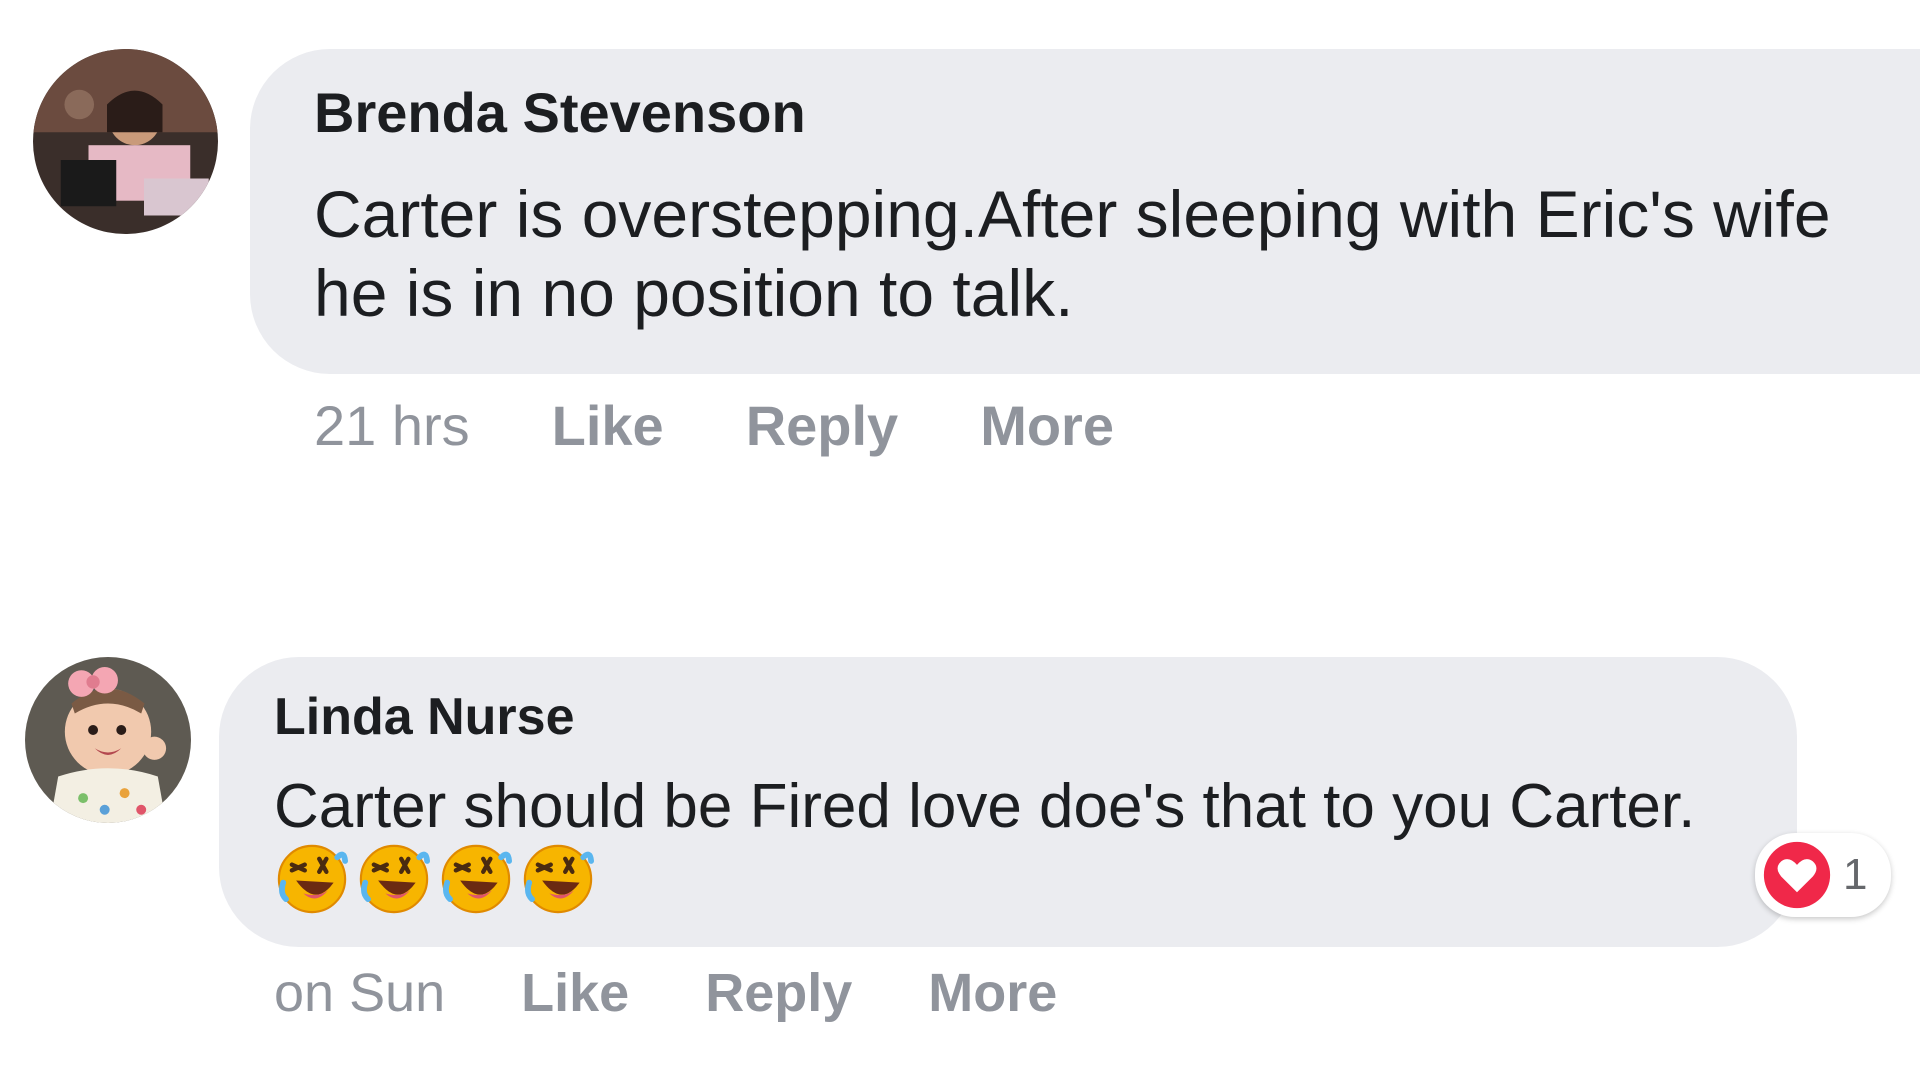 The width and height of the screenshot is (1920, 1080). I want to click on heart-reaction-icon, so click(1797, 875).